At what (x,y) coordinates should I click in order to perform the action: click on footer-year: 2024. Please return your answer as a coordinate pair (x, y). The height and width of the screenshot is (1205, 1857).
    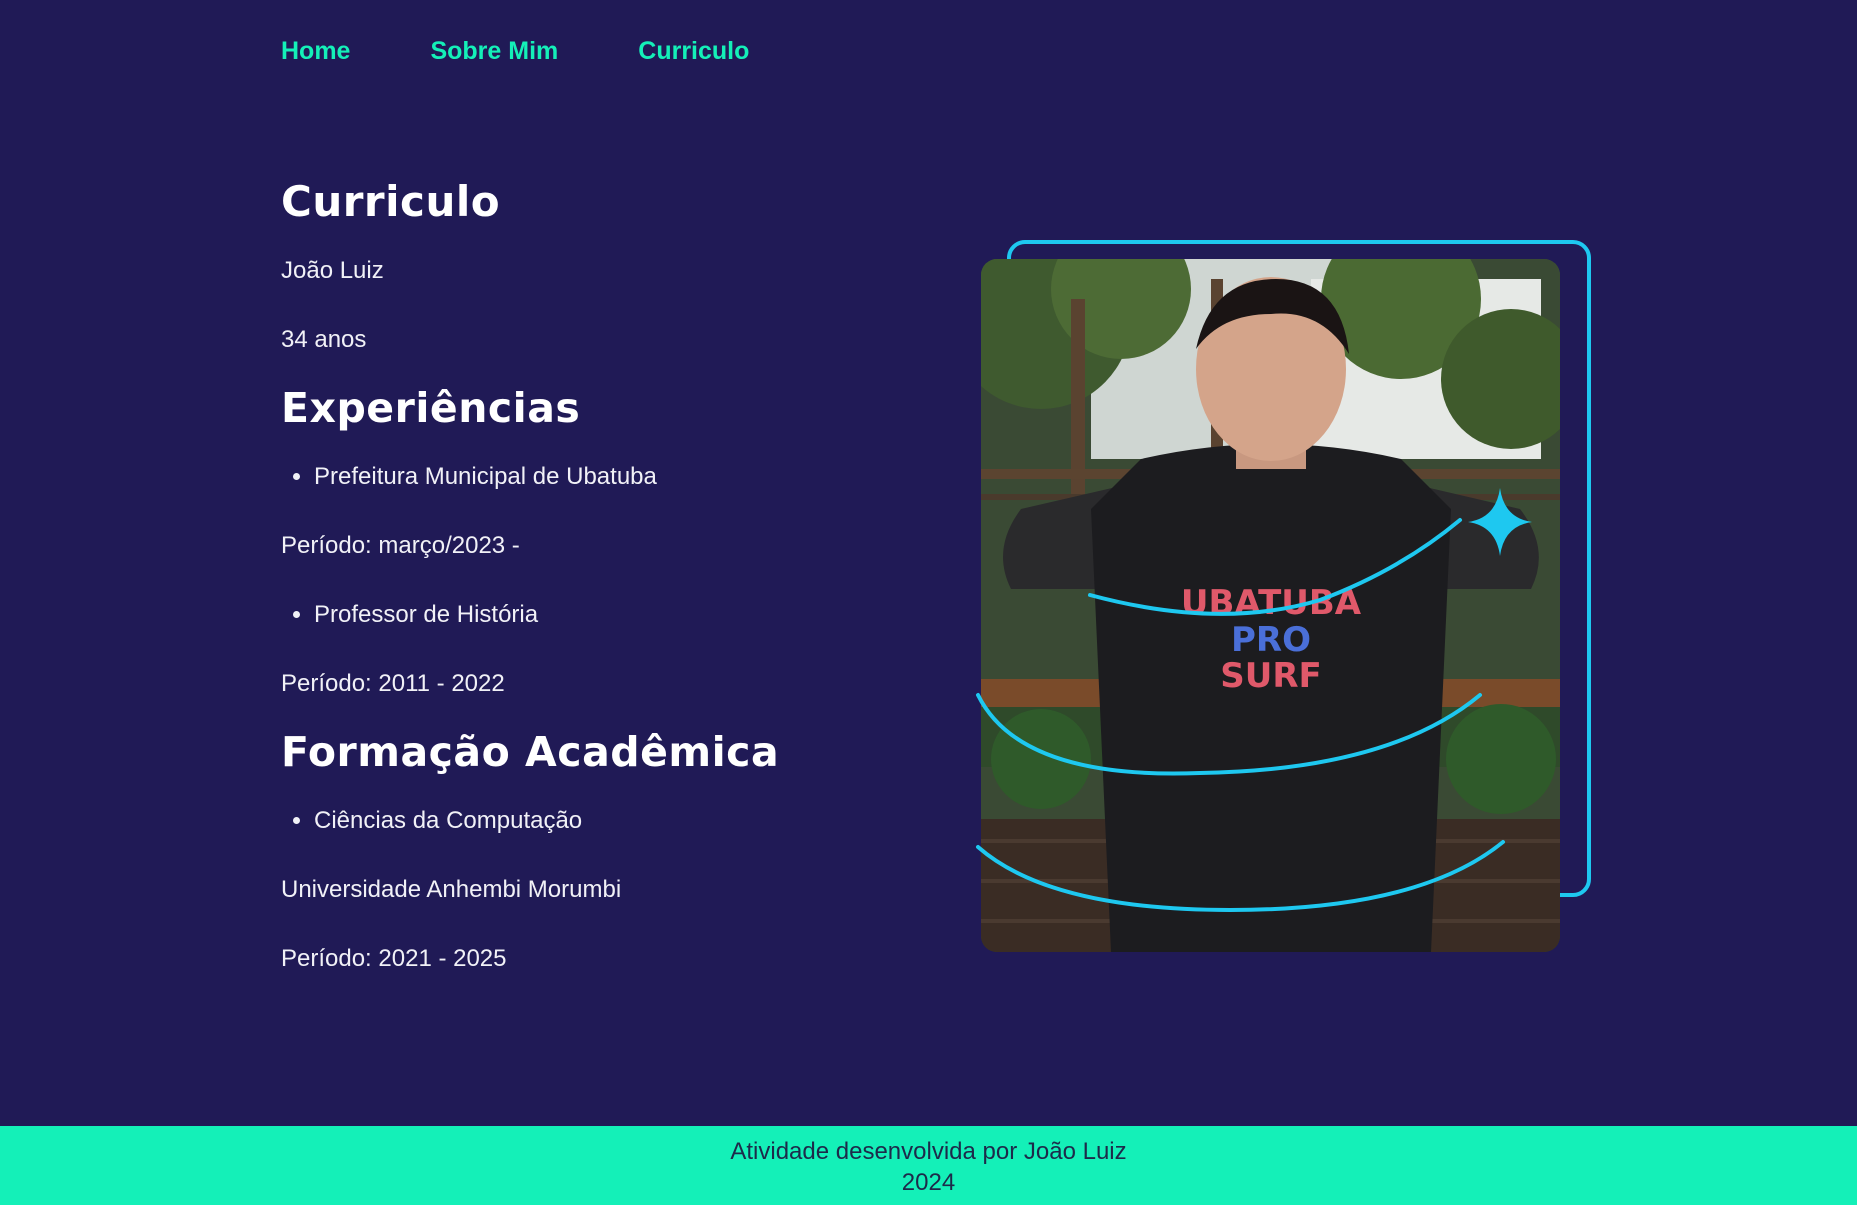
    Looking at the image, I should click on (928, 1182).